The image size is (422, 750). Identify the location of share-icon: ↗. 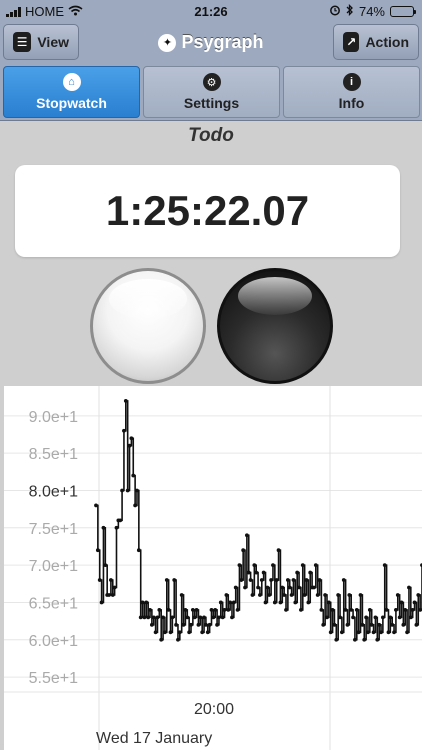
(351, 42).